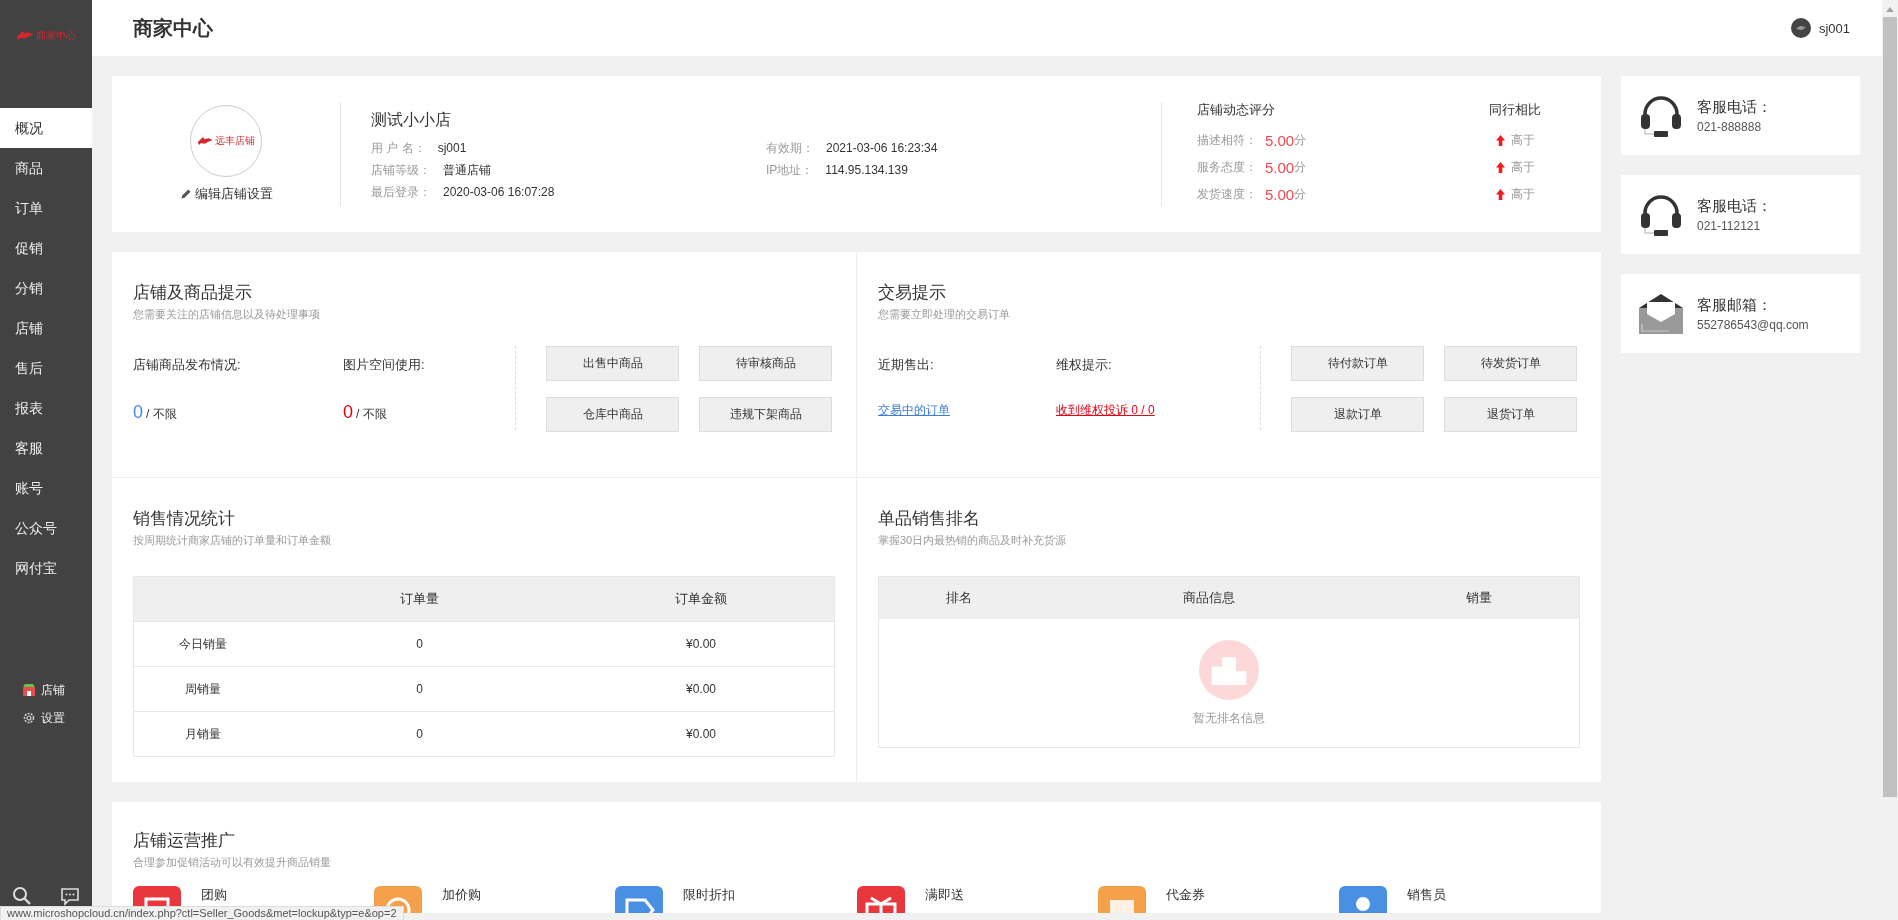 Image resolution: width=1898 pixels, height=920 pixels. I want to click on chat-icon, so click(70, 896).